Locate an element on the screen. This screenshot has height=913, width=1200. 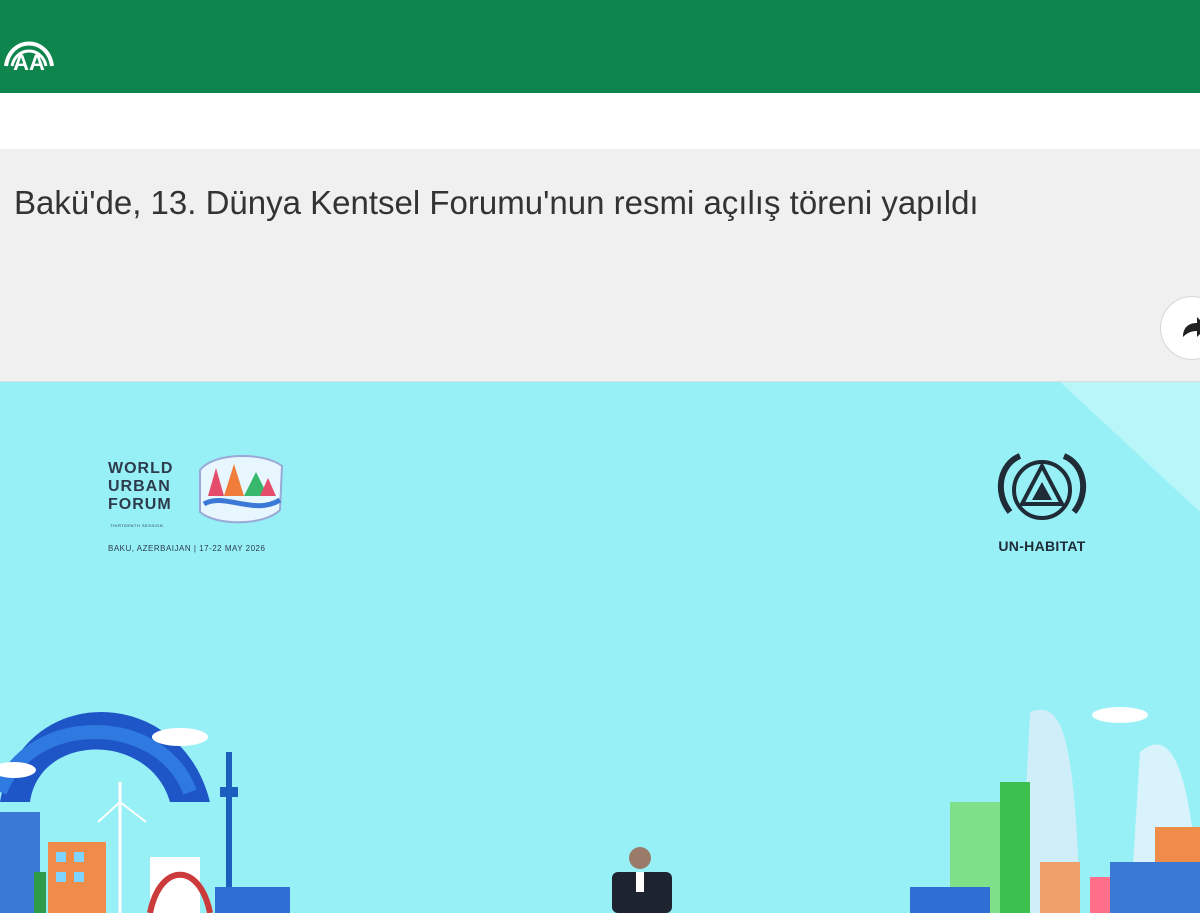
speaker is located at coordinates (642, 880).